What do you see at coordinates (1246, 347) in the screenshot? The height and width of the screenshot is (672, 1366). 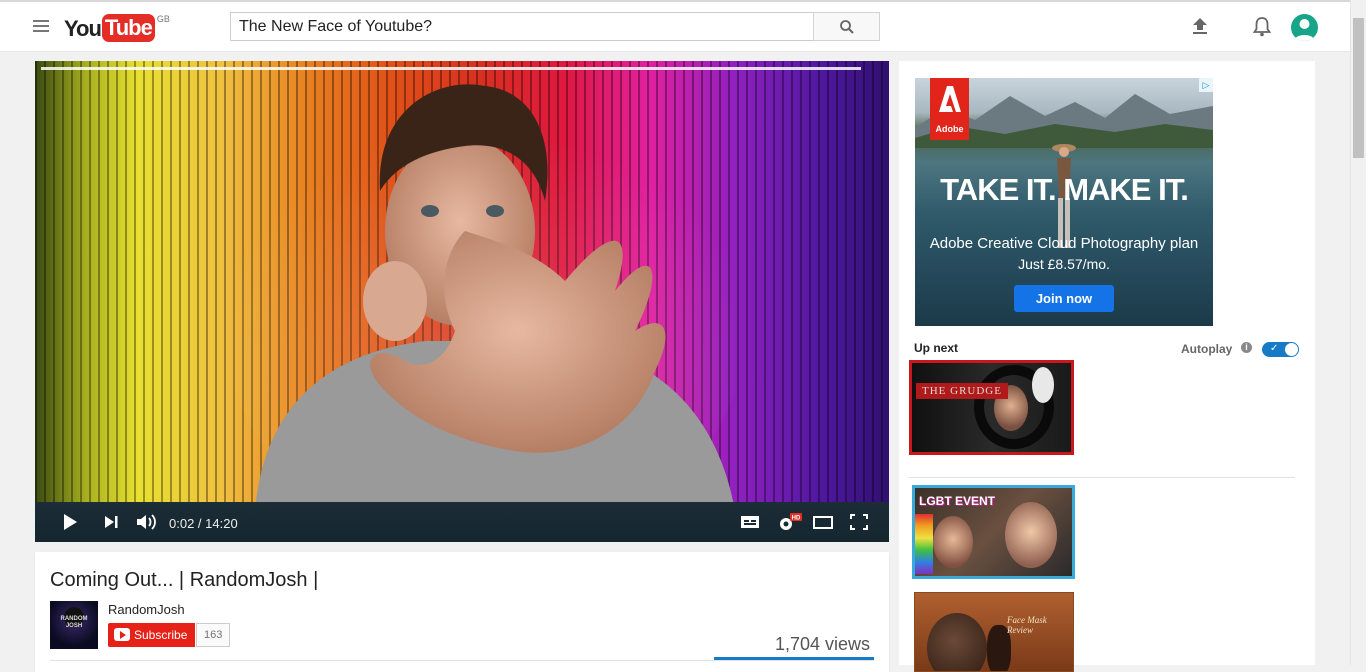 I see `info-icon: i` at bounding box center [1246, 347].